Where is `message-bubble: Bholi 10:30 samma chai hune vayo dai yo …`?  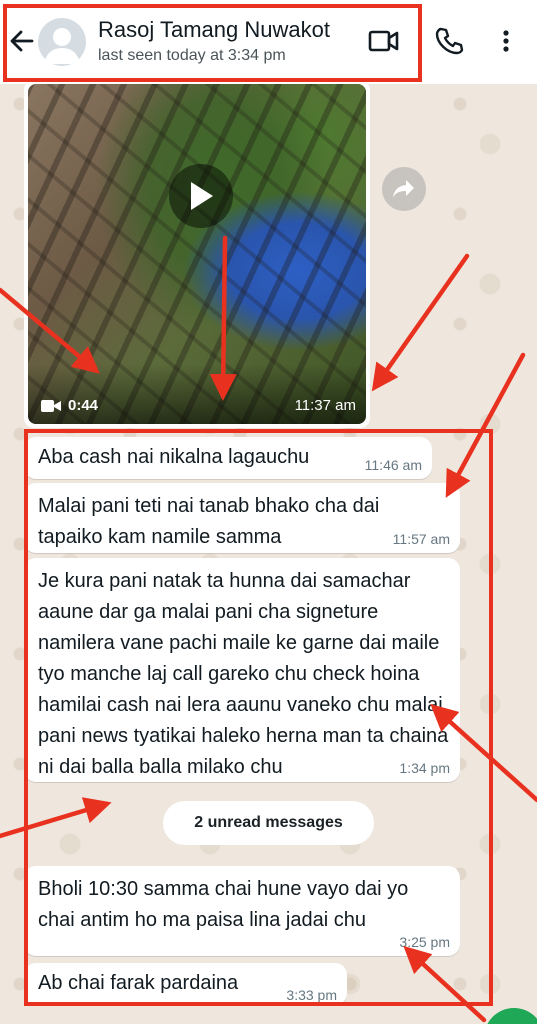
message-bubble: Bholi 10:30 samma chai hune vayo dai yo … is located at coordinates (242, 911).